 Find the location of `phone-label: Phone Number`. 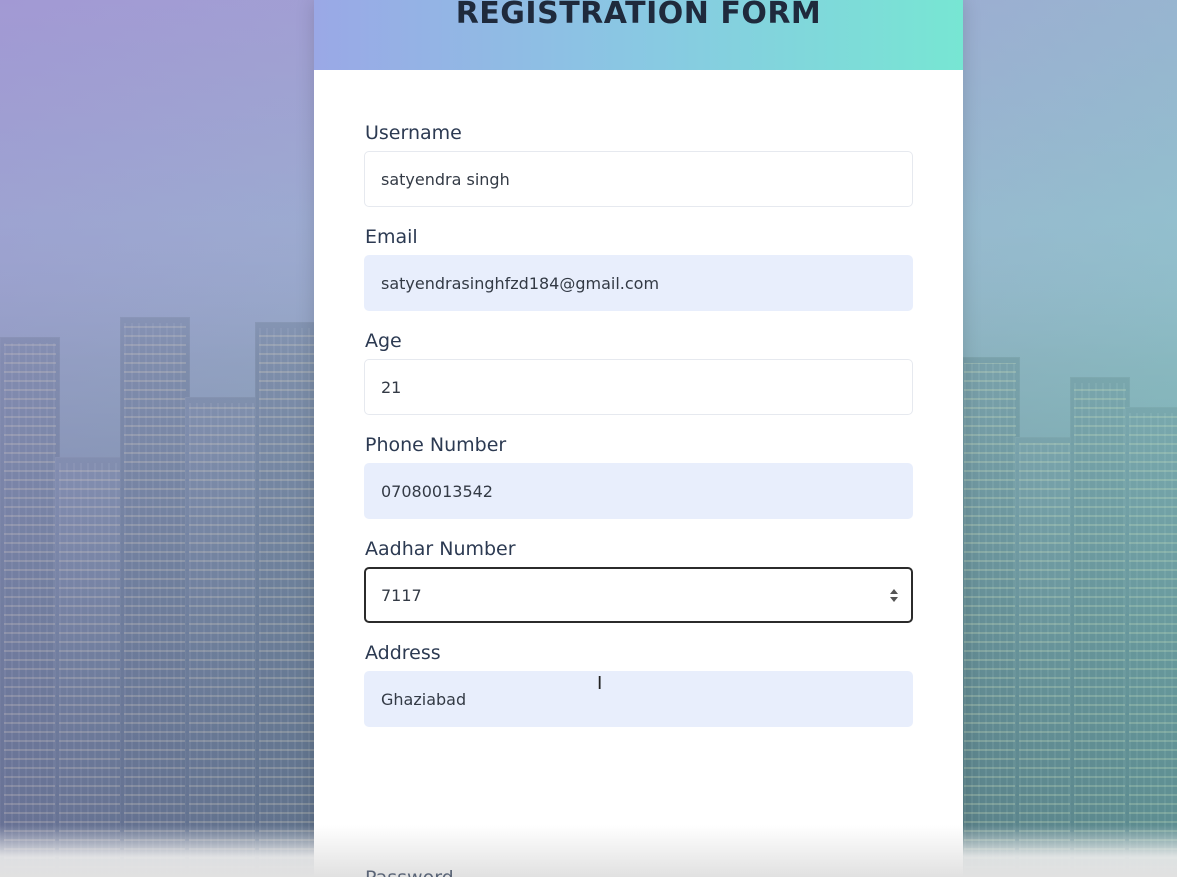

phone-label: Phone Number is located at coordinates (436, 445).